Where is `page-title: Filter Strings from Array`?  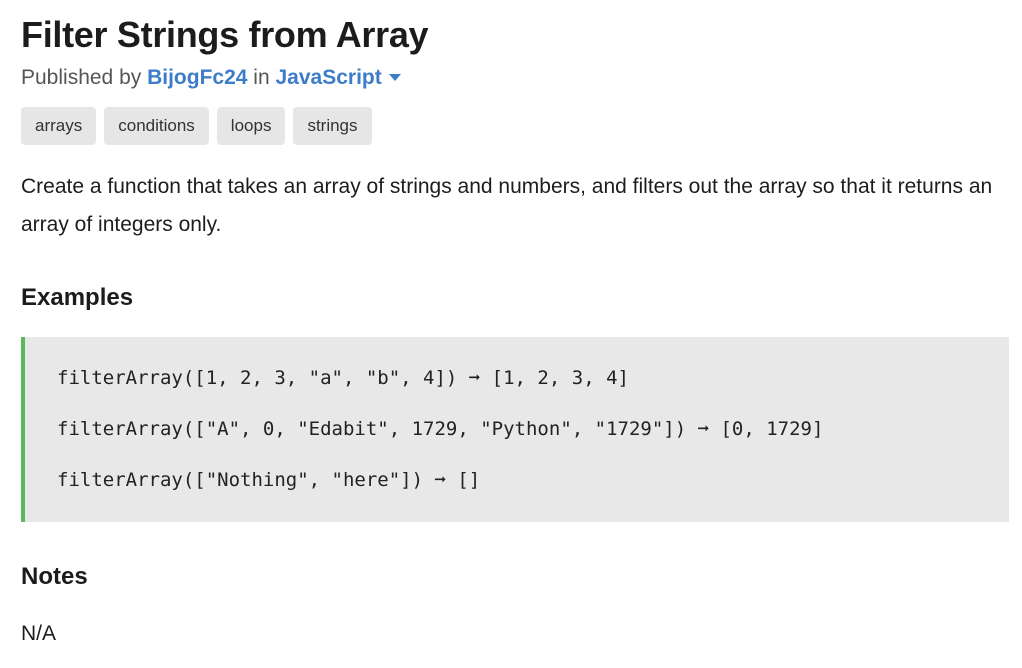
page-title: Filter Strings from Array is located at coordinates (225, 34).